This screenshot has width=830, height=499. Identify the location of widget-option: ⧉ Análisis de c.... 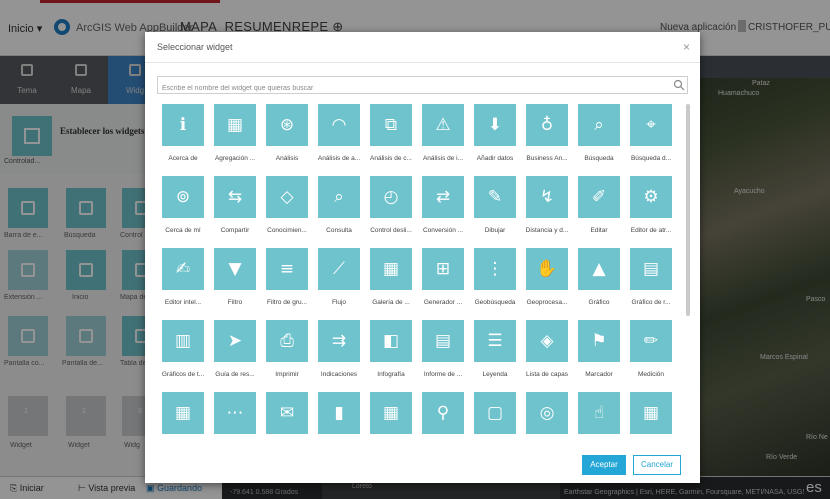
(391, 140).